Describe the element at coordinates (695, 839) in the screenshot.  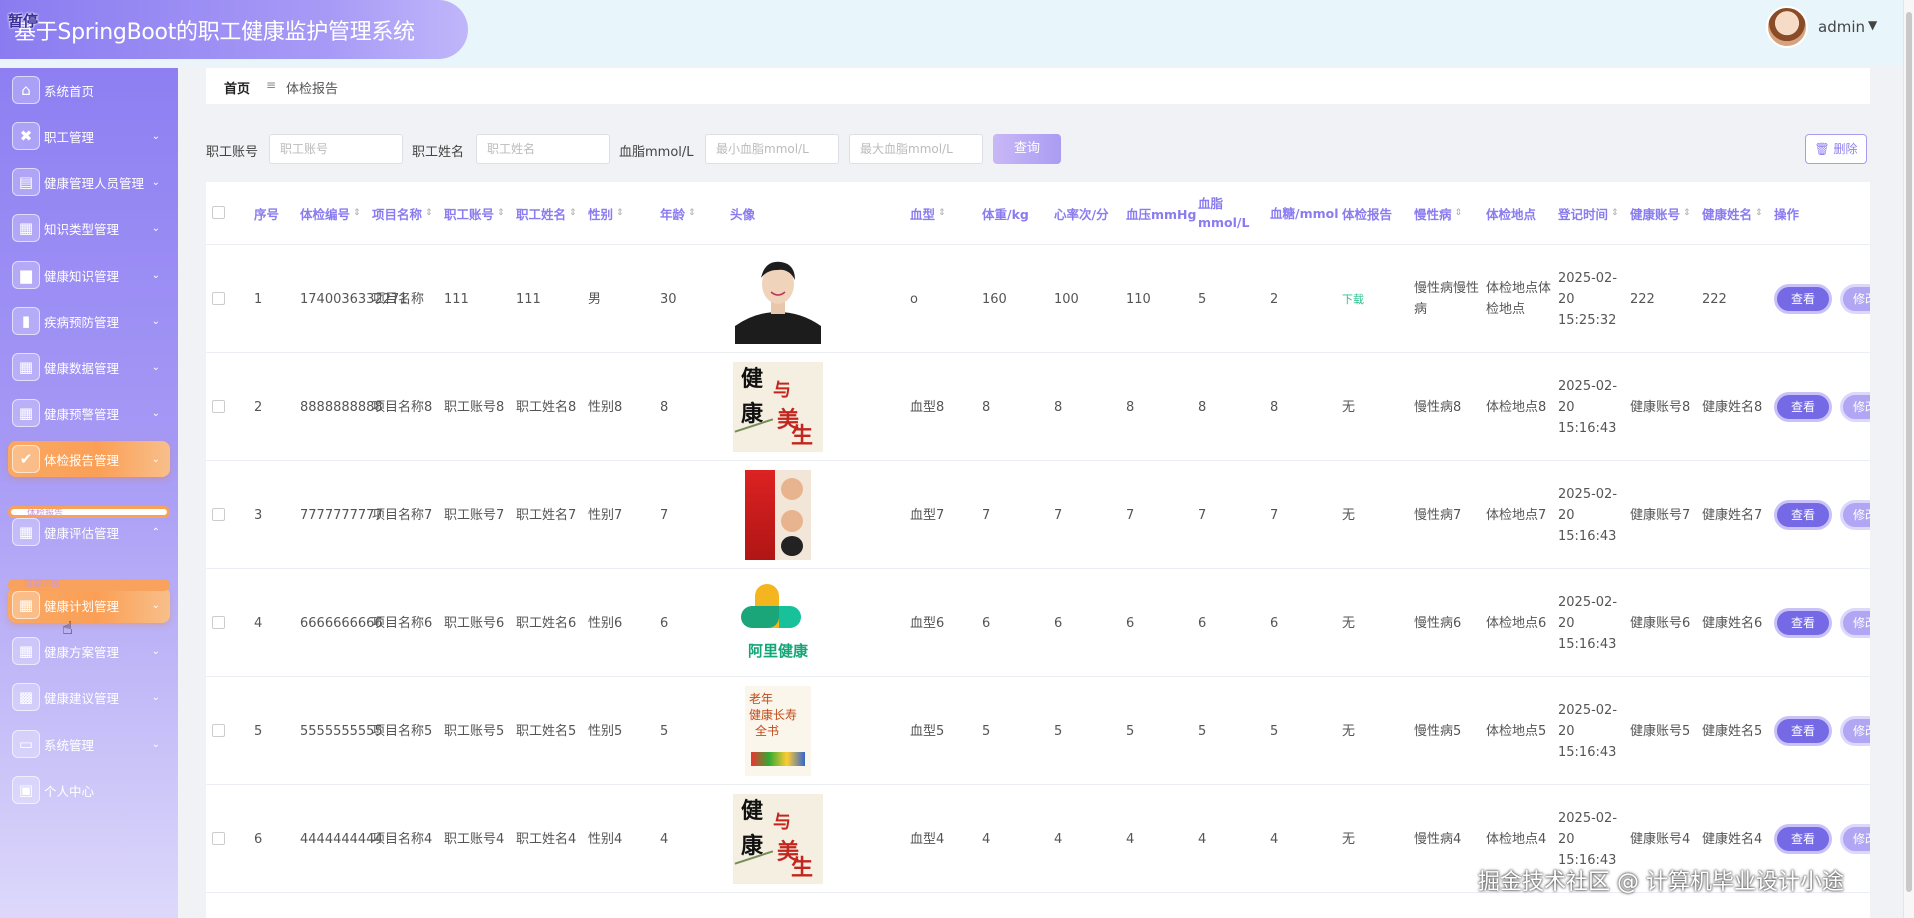
I see `cell-age: 4` at that location.